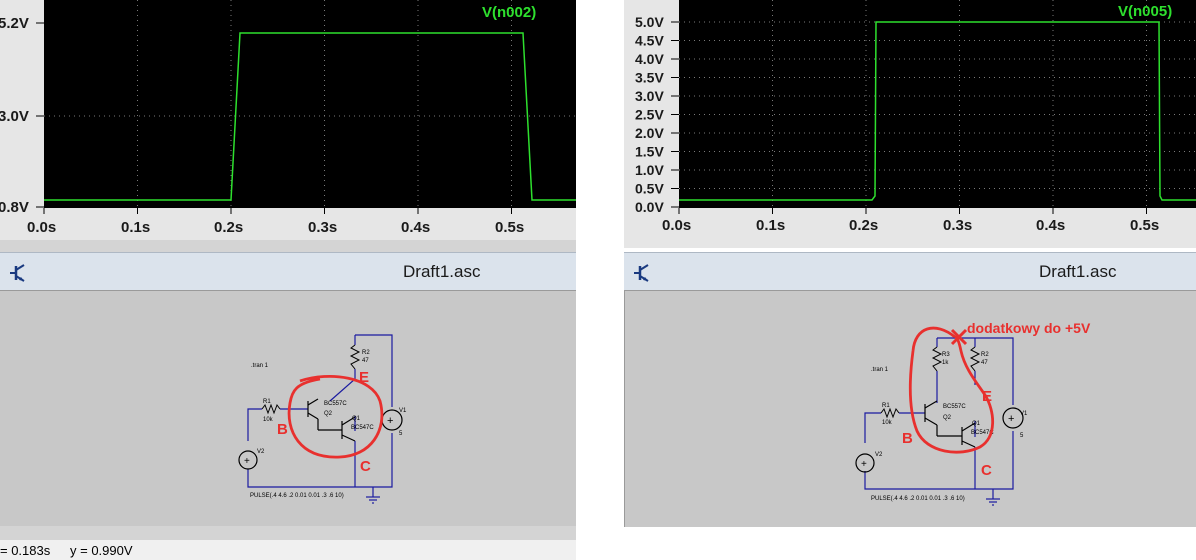 The height and width of the screenshot is (560, 1196). What do you see at coordinates (649, 78) in the screenshot?
I see `y-tick-label: 3.5V` at bounding box center [649, 78].